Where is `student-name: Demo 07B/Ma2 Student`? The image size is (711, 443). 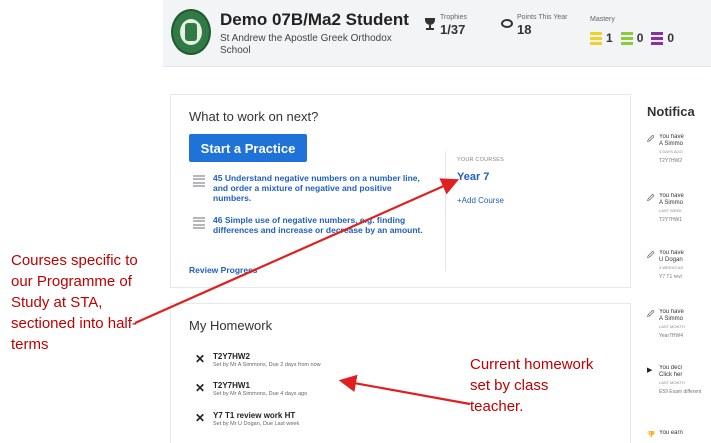 student-name: Demo 07B/Ma2 Student is located at coordinates (314, 19).